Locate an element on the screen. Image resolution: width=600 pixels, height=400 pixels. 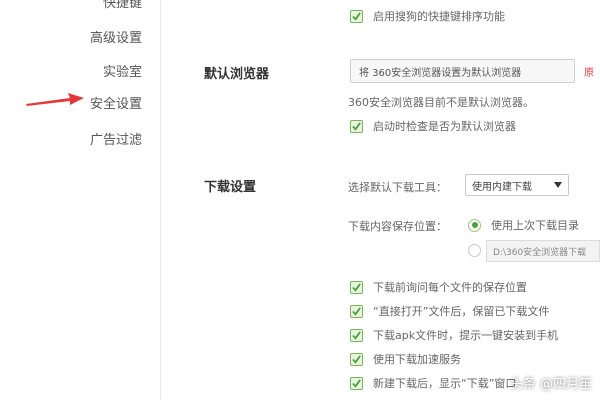
download-location-row: 下载内容保存位置： is located at coordinates (397, 226).